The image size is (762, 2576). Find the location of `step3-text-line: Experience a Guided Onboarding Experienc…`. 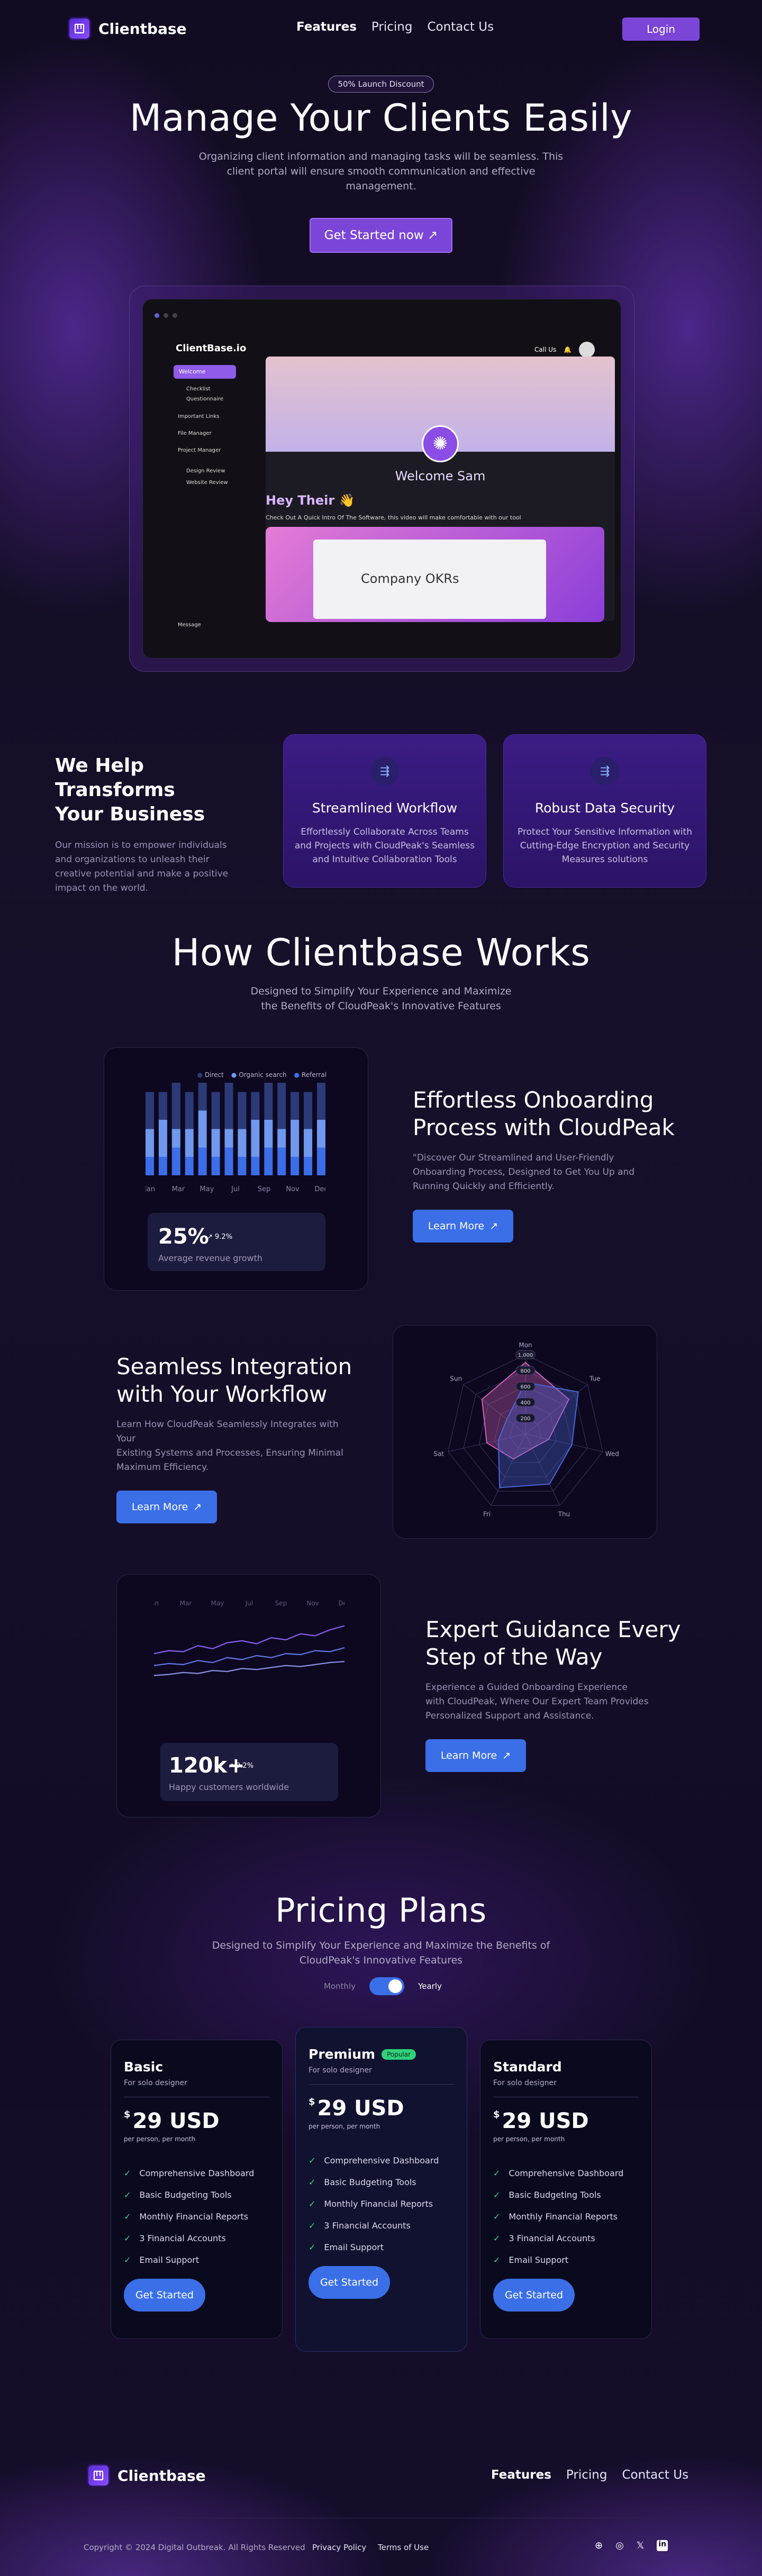

step3-text-line: Experience a Guided Onboarding Experienc… is located at coordinates (526, 1687).